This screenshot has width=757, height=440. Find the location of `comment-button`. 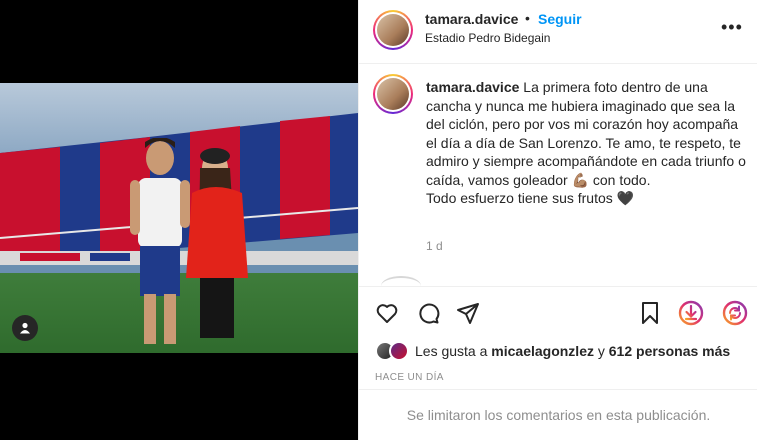

comment-button is located at coordinates (428, 313).